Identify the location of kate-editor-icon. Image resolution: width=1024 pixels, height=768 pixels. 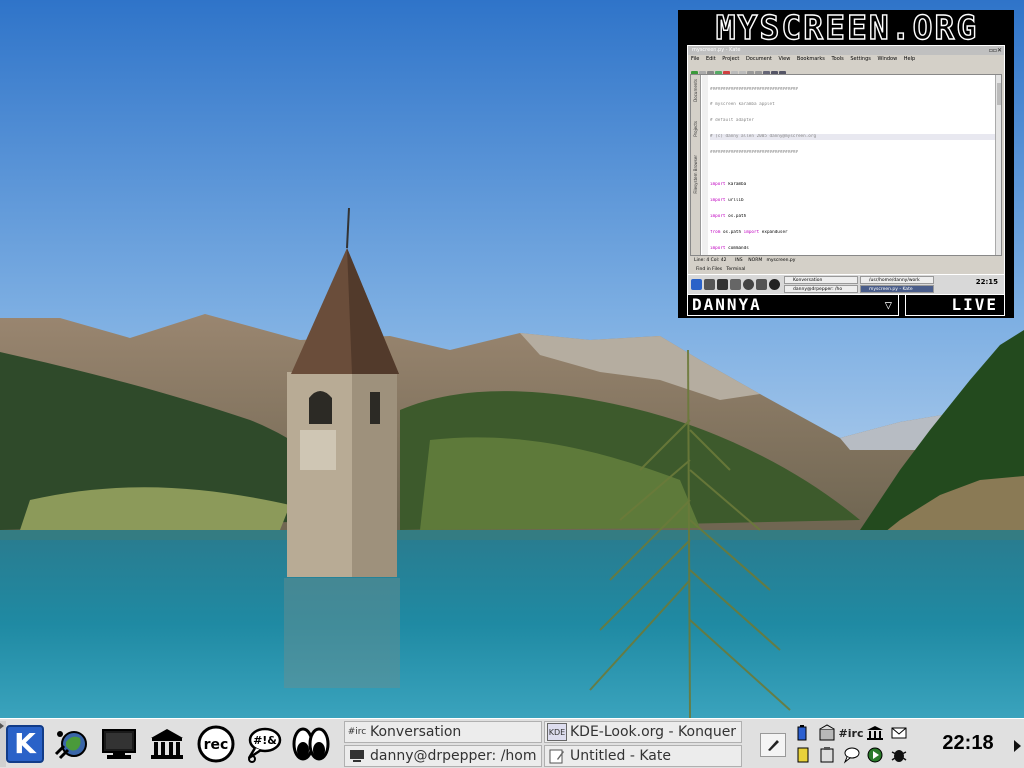
(557, 756).